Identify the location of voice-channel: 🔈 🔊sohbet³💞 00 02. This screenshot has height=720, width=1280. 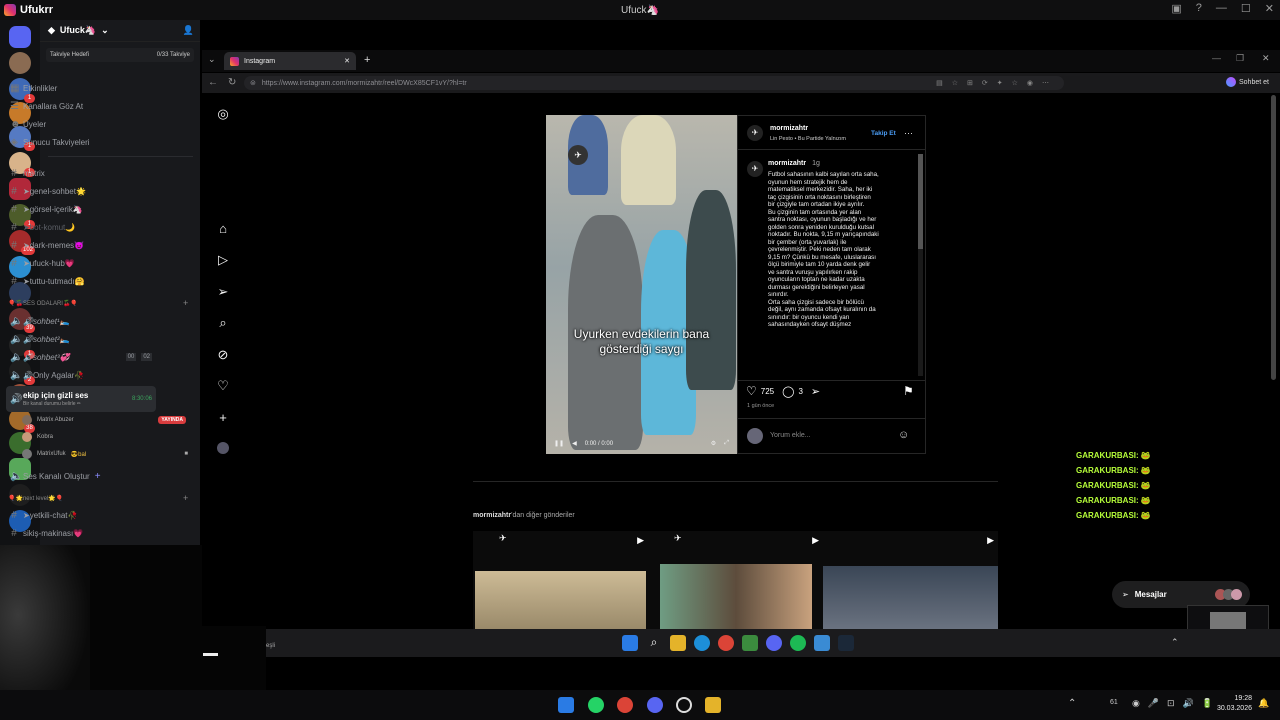
(81, 357).